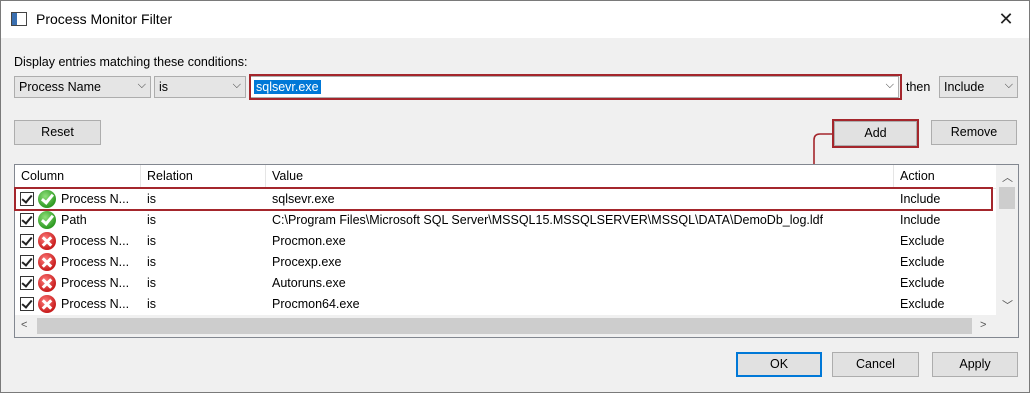 The width and height of the screenshot is (1030, 393). What do you see at coordinates (575, 87) in the screenshot?
I see `value-highlight-annotation` at bounding box center [575, 87].